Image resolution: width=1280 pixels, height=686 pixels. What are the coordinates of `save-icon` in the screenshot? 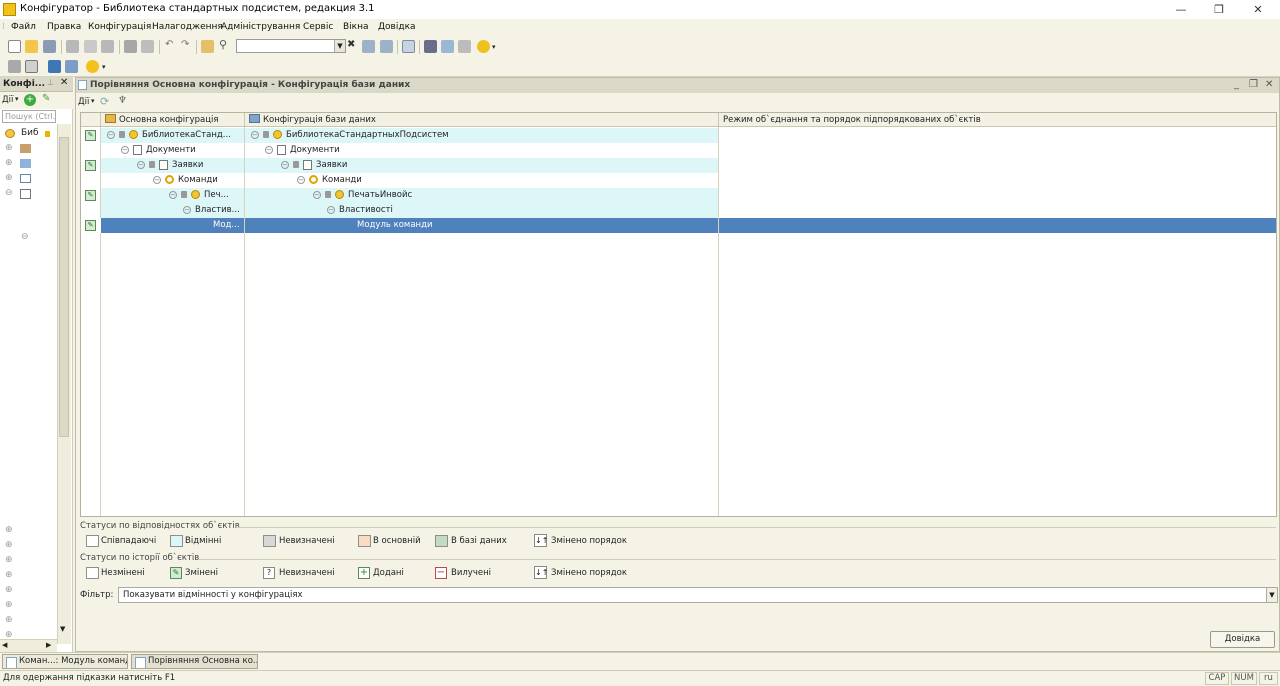 It's located at (49, 46).